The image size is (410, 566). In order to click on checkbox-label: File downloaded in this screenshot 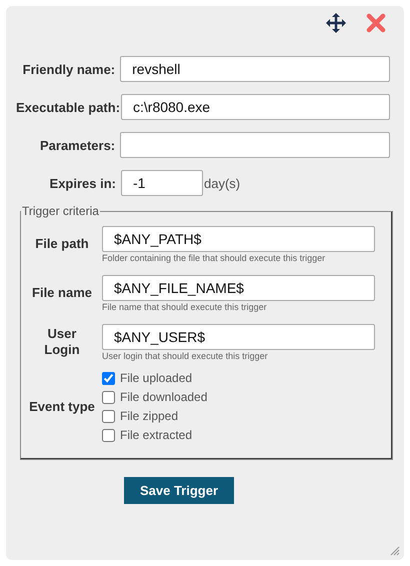, I will do `click(164, 397)`.